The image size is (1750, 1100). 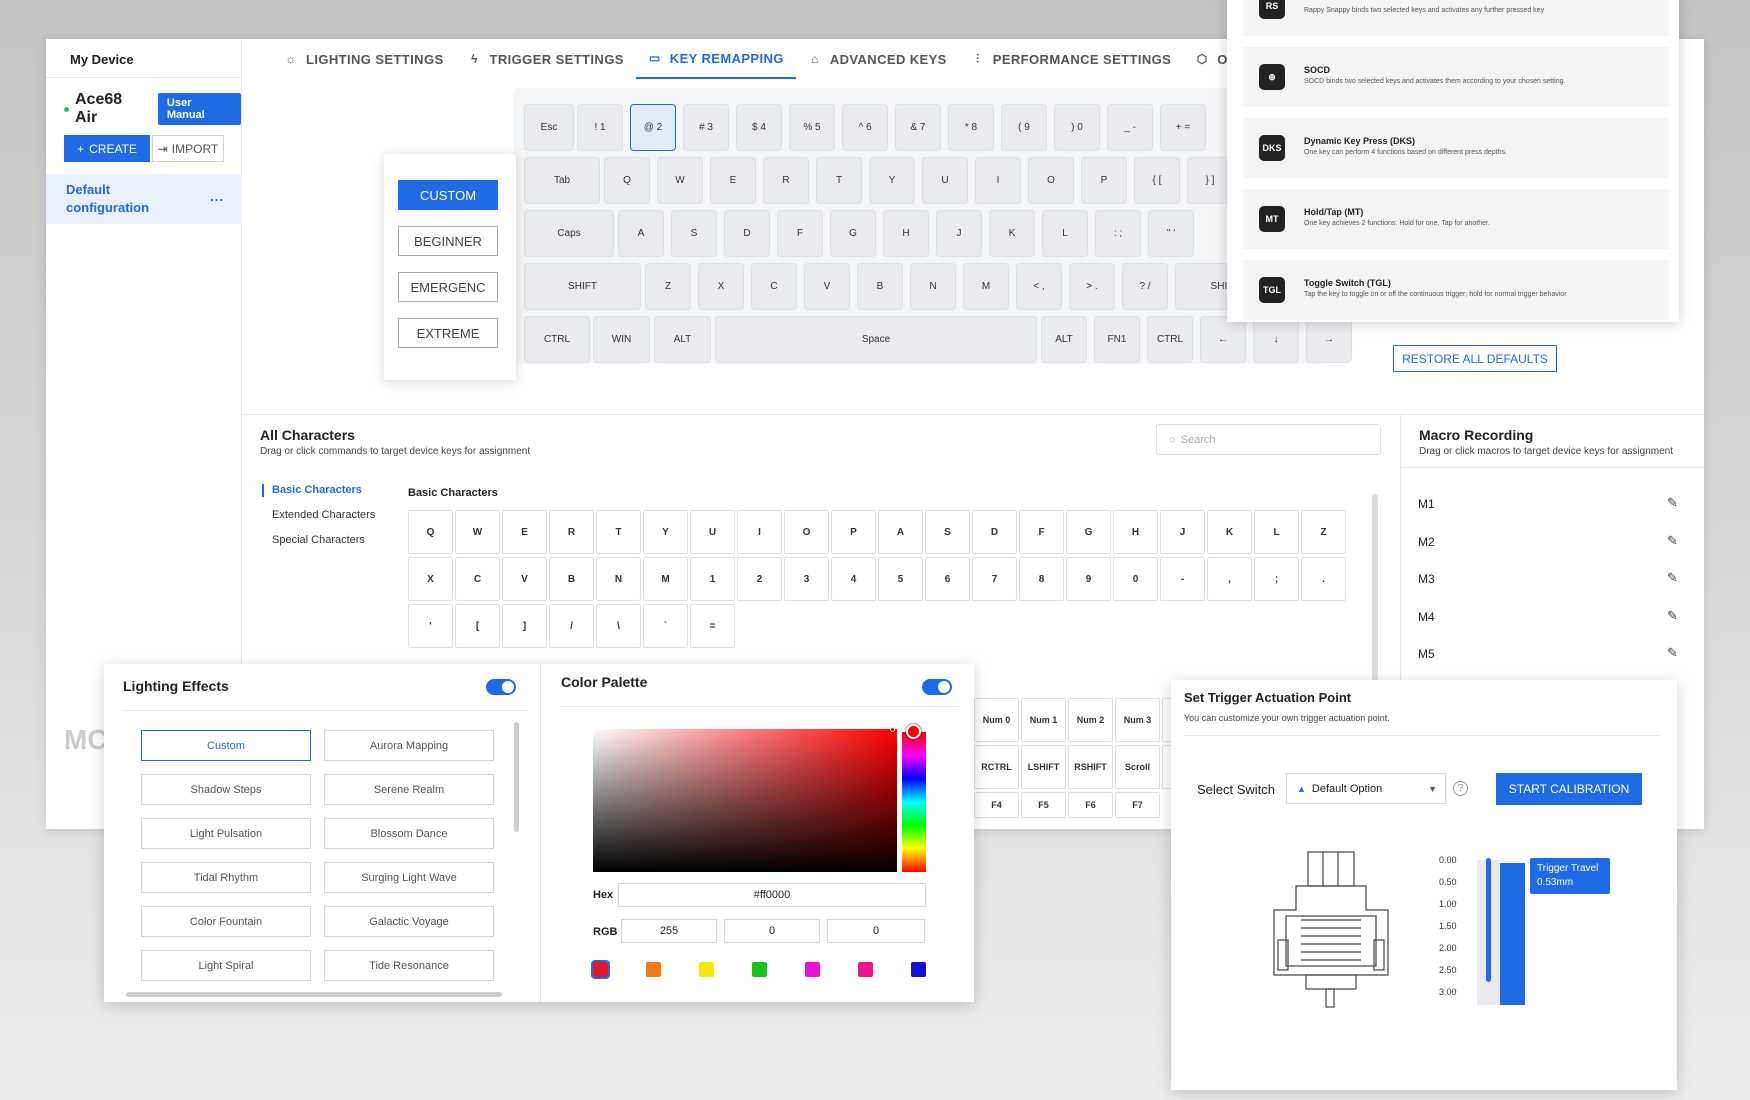 I want to click on key-3-1: Z, so click(x=668, y=286).